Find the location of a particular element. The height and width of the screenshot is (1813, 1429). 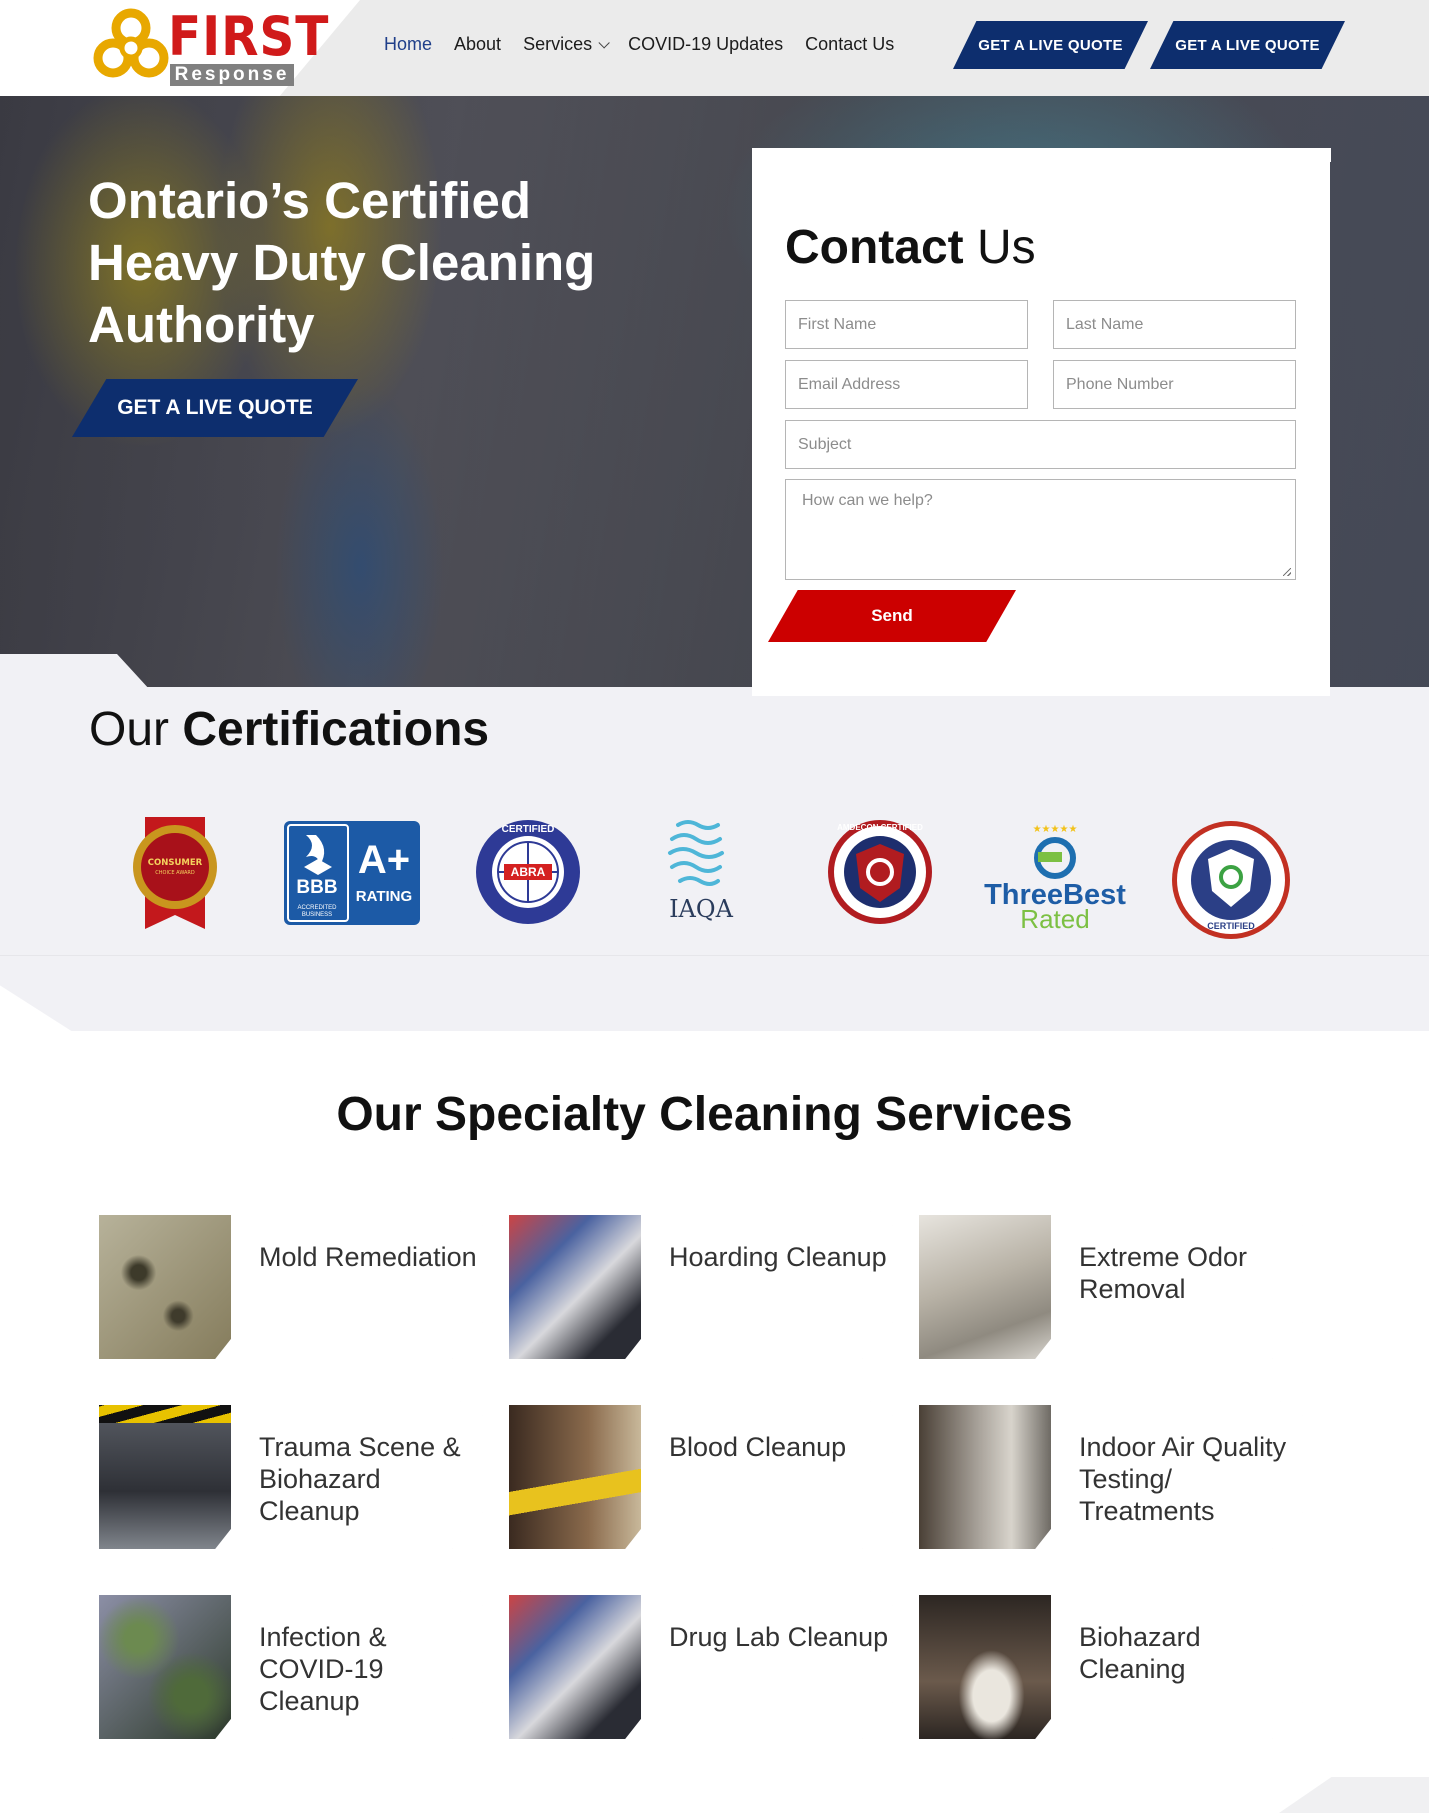

certifications-title-bold: Certifications is located at coordinates (336, 729).